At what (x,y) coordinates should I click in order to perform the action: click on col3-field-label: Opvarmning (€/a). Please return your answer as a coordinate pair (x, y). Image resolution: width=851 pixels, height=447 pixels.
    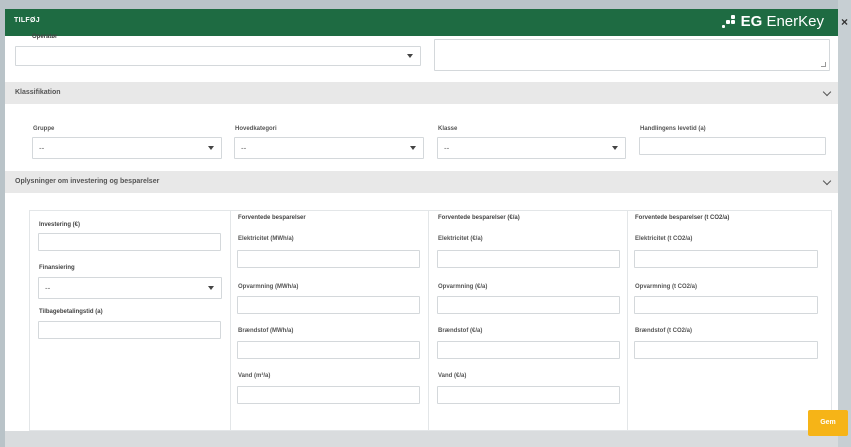
    Looking at the image, I should click on (463, 287).